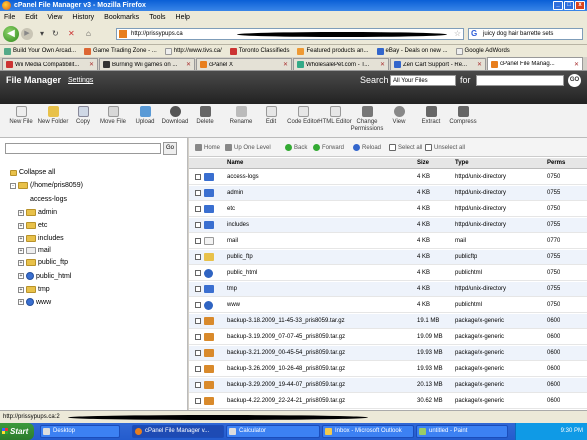 The height and width of the screenshot is (440, 587). I want to click on maximize-button: □, so click(569, 5).